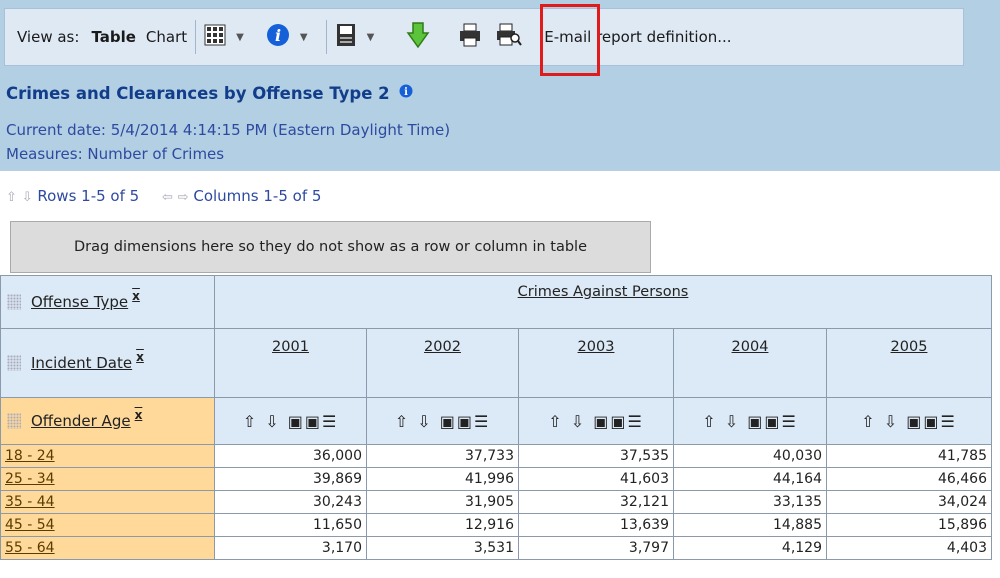  Describe the element at coordinates (107, 525) in the screenshot. I see `row-label-cell: 45 - 54` at that location.